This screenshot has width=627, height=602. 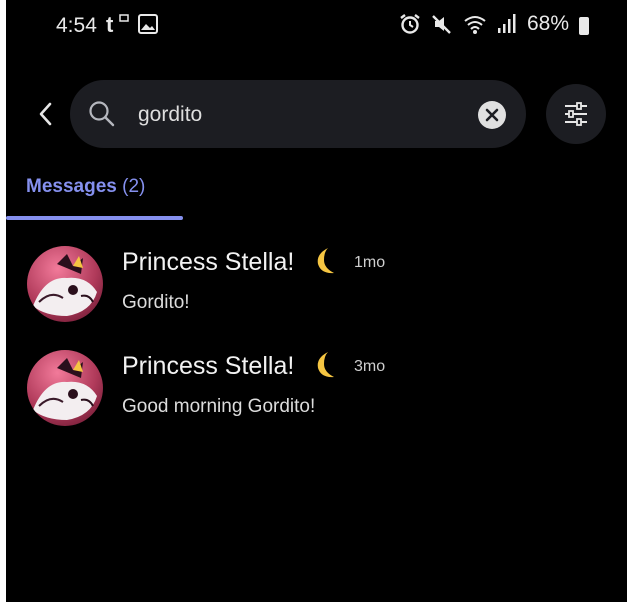 I want to click on search-tabs: Messages (2), so click(x=313, y=196).